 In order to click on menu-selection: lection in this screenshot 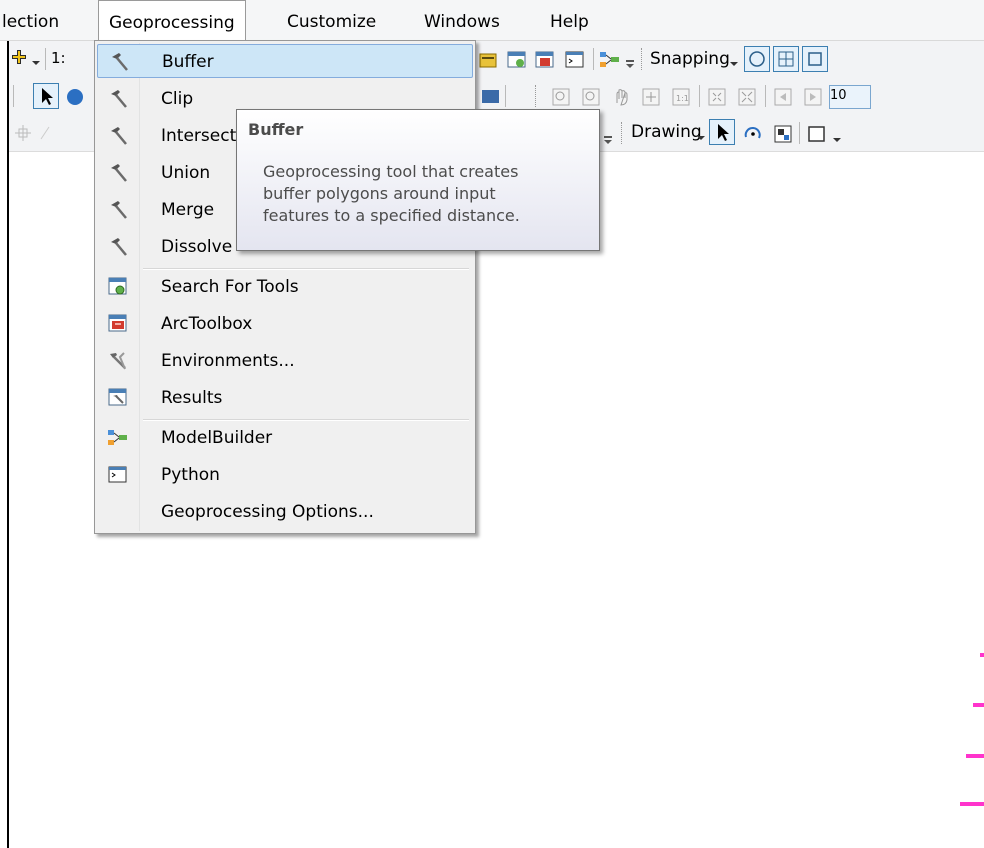, I will do `click(34, 20)`.